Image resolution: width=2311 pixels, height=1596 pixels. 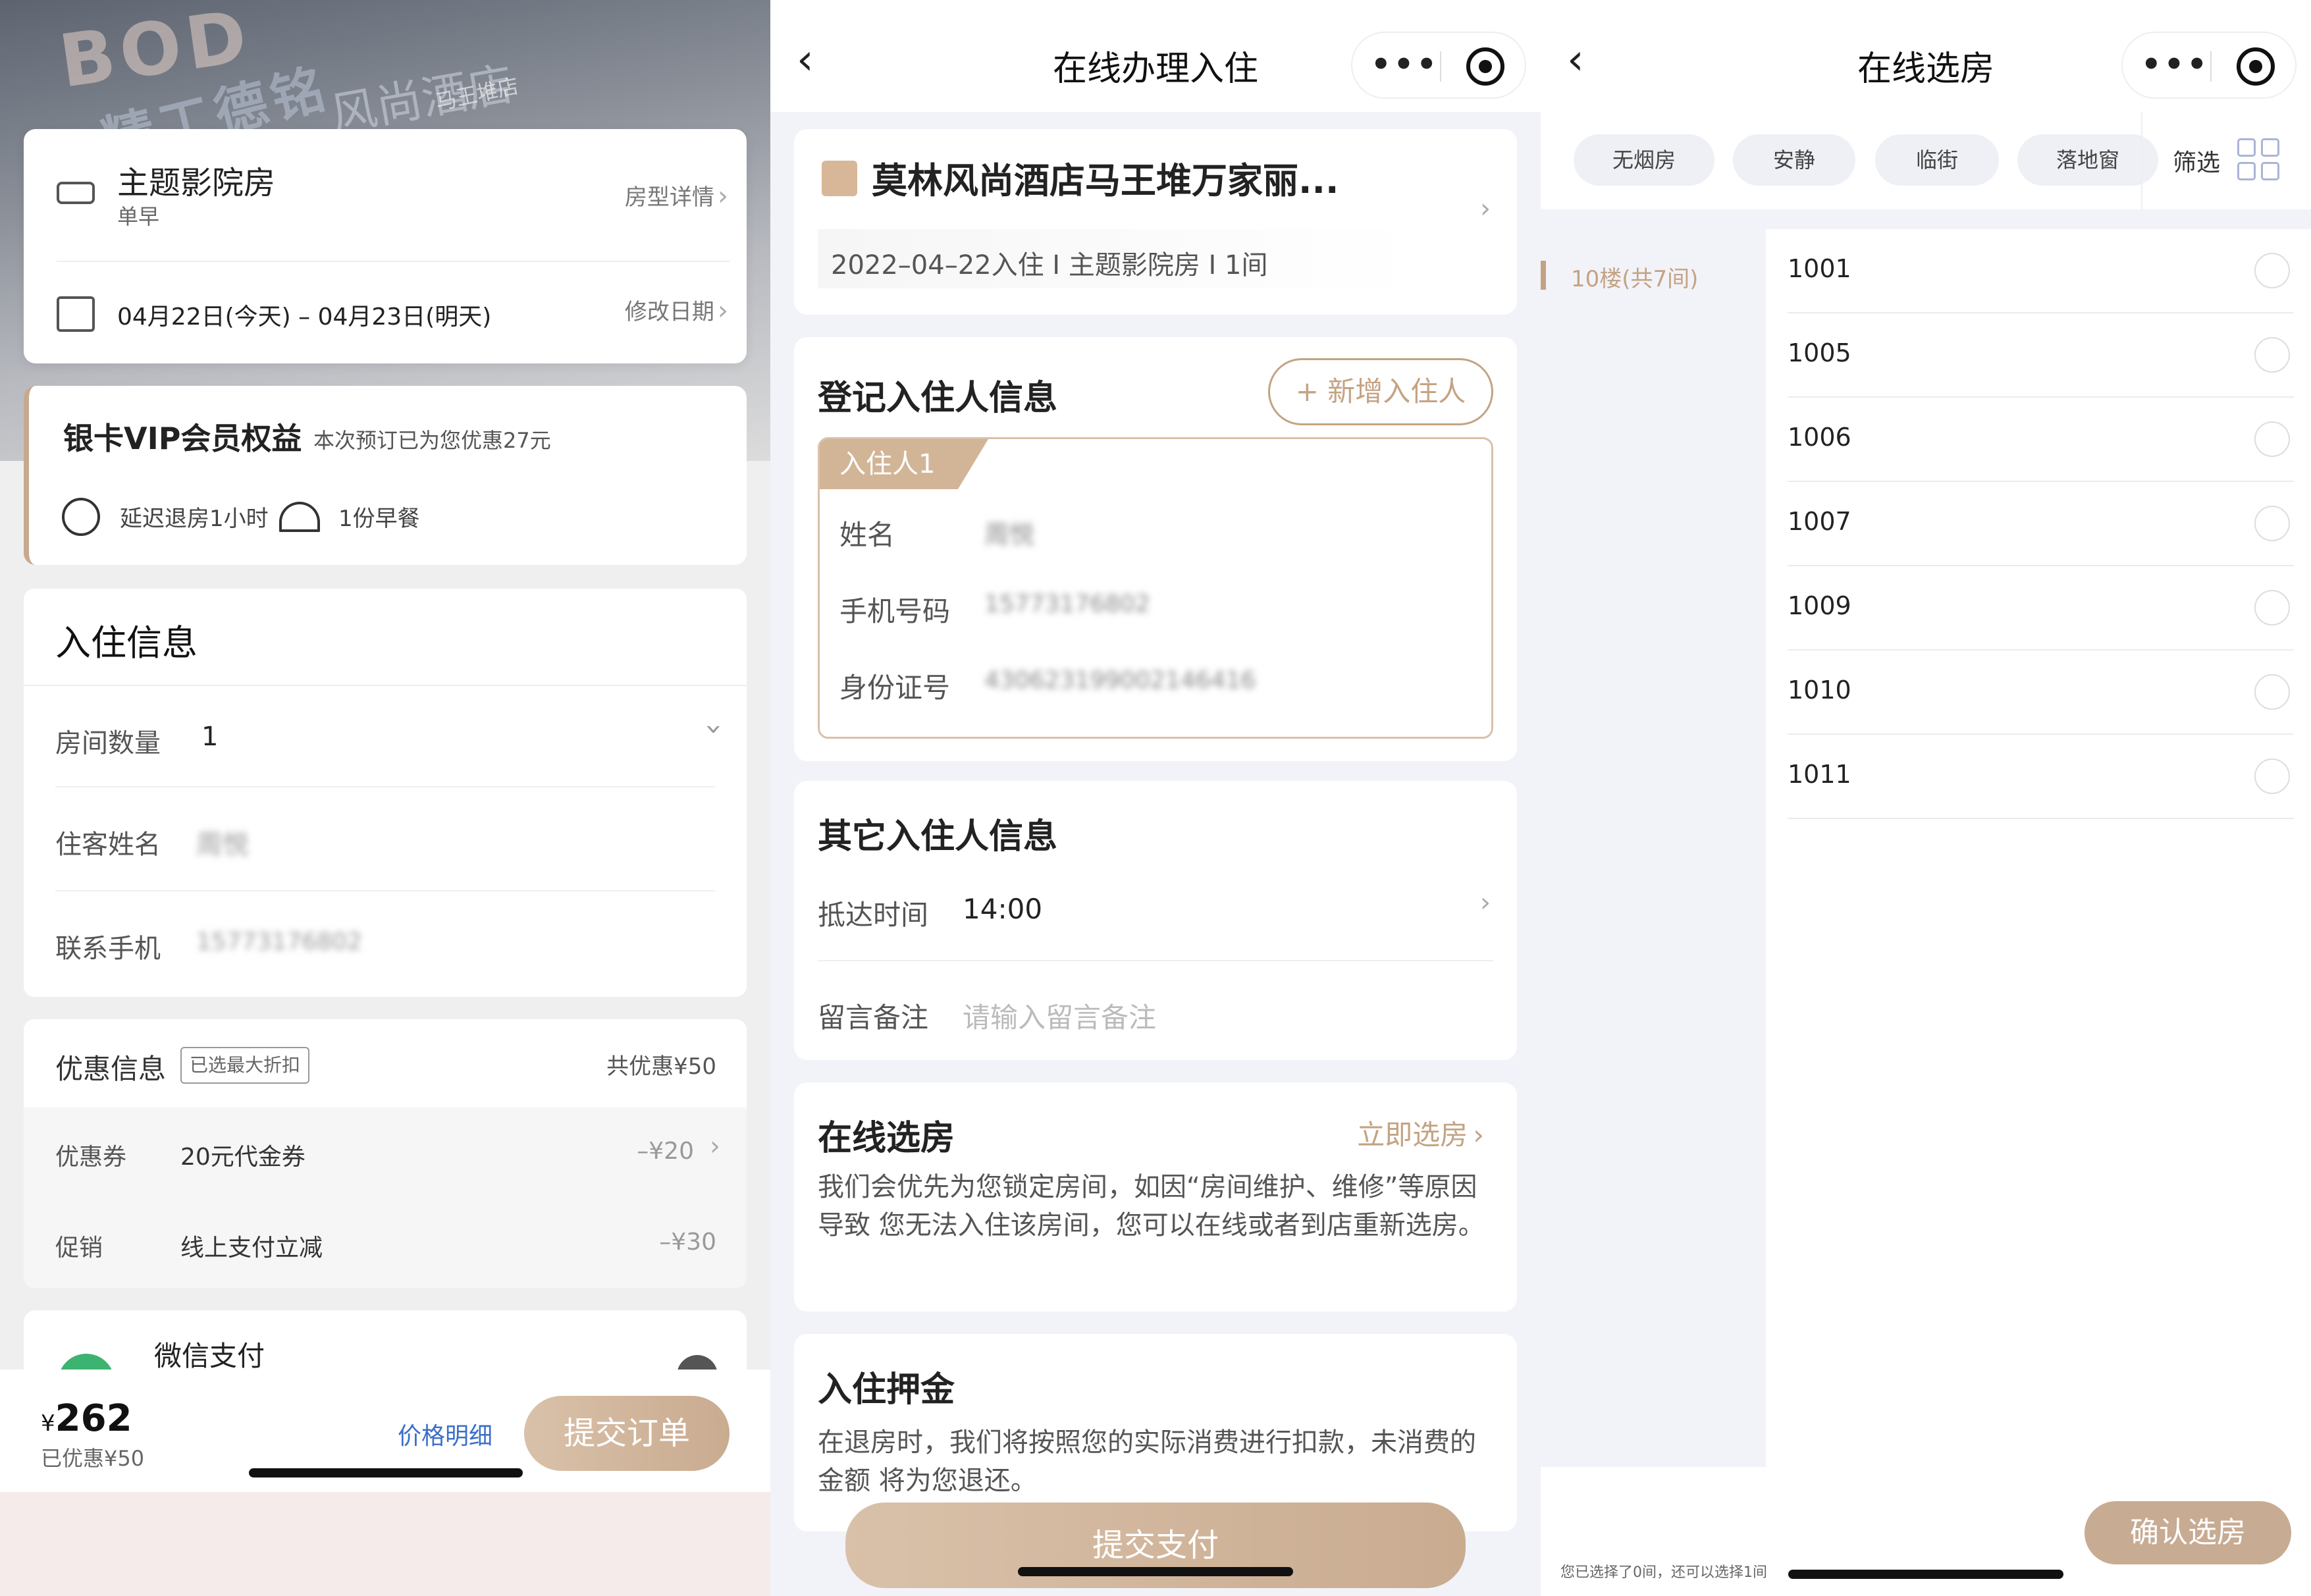 What do you see at coordinates (669, 312) in the screenshot?
I see `modify-date-label: 修改日期` at bounding box center [669, 312].